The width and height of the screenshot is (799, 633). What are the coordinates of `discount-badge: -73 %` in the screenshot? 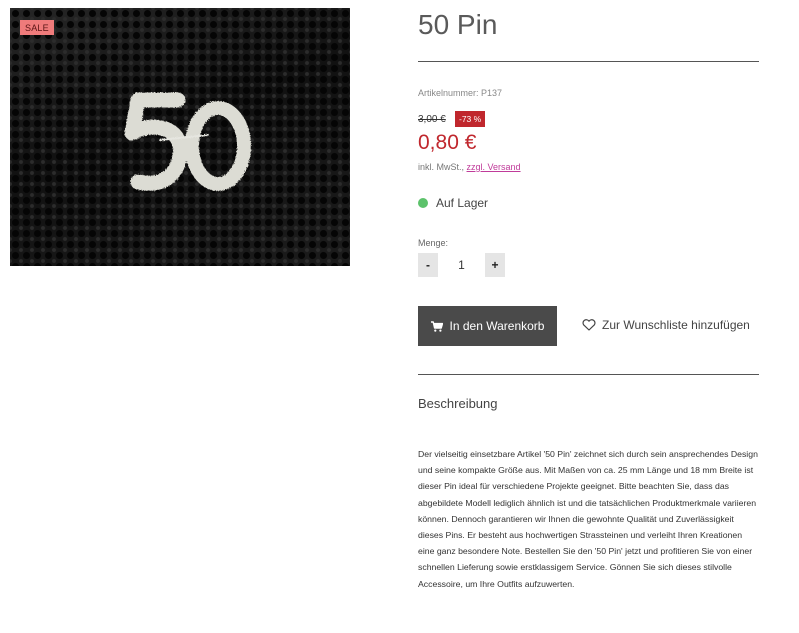 It's located at (470, 119).